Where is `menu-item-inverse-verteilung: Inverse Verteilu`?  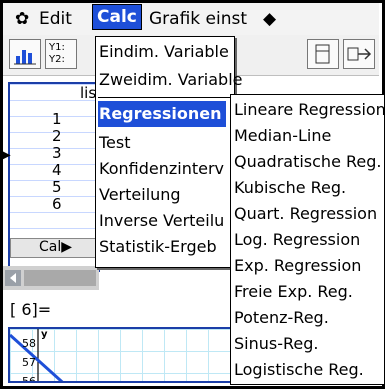
menu-item-inverse-verteilung: Inverse Verteilu is located at coordinates (161, 220).